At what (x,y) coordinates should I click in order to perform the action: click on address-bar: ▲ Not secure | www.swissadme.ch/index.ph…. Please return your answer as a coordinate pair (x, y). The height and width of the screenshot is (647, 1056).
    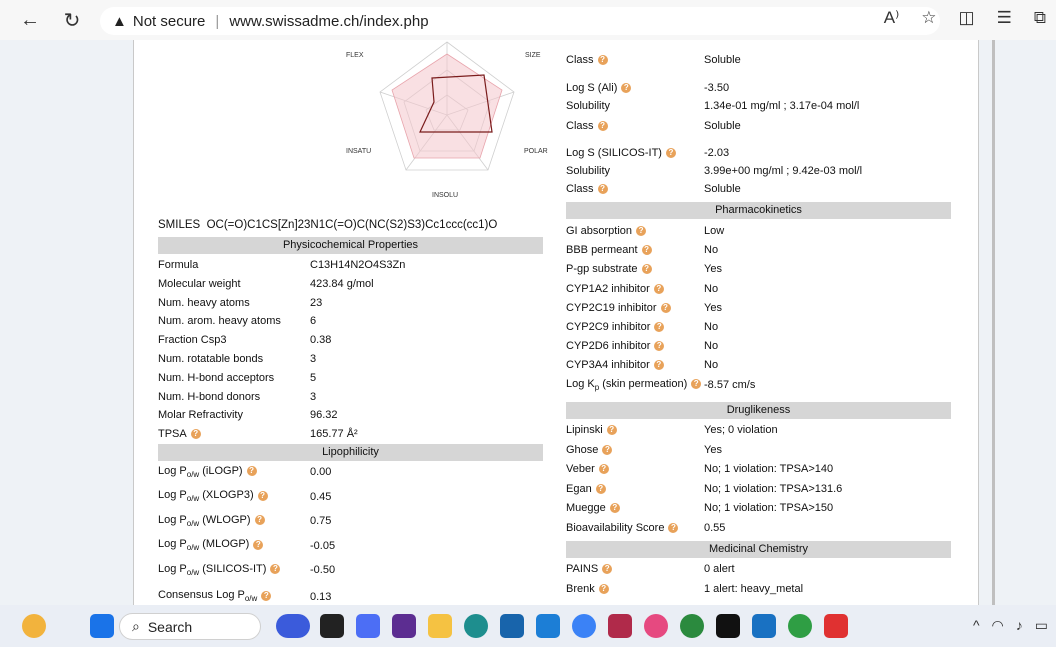
    Looking at the image, I should click on (520, 21).